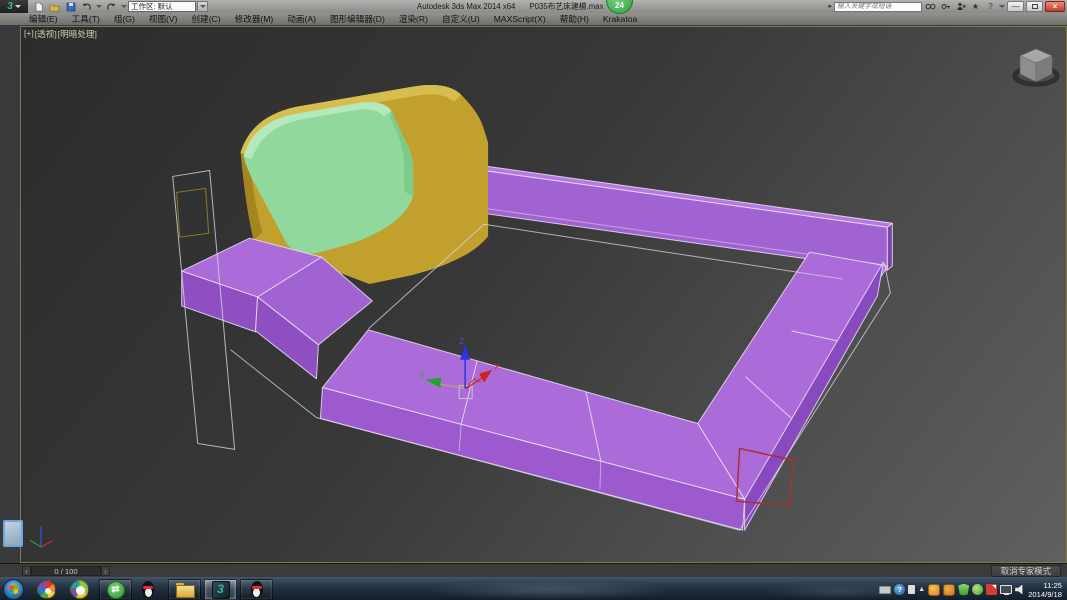 The image size is (1067, 600). What do you see at coordinates (1006, 590) in the screenshot?
I see `network-icon` at bounding box center [1006, 590].